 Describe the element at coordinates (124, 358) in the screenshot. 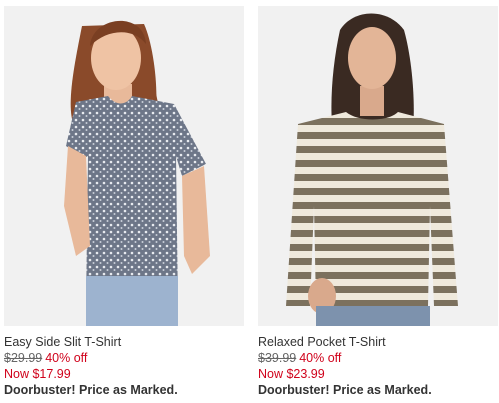

I see `price-line: $29.99 40% off` at that location.